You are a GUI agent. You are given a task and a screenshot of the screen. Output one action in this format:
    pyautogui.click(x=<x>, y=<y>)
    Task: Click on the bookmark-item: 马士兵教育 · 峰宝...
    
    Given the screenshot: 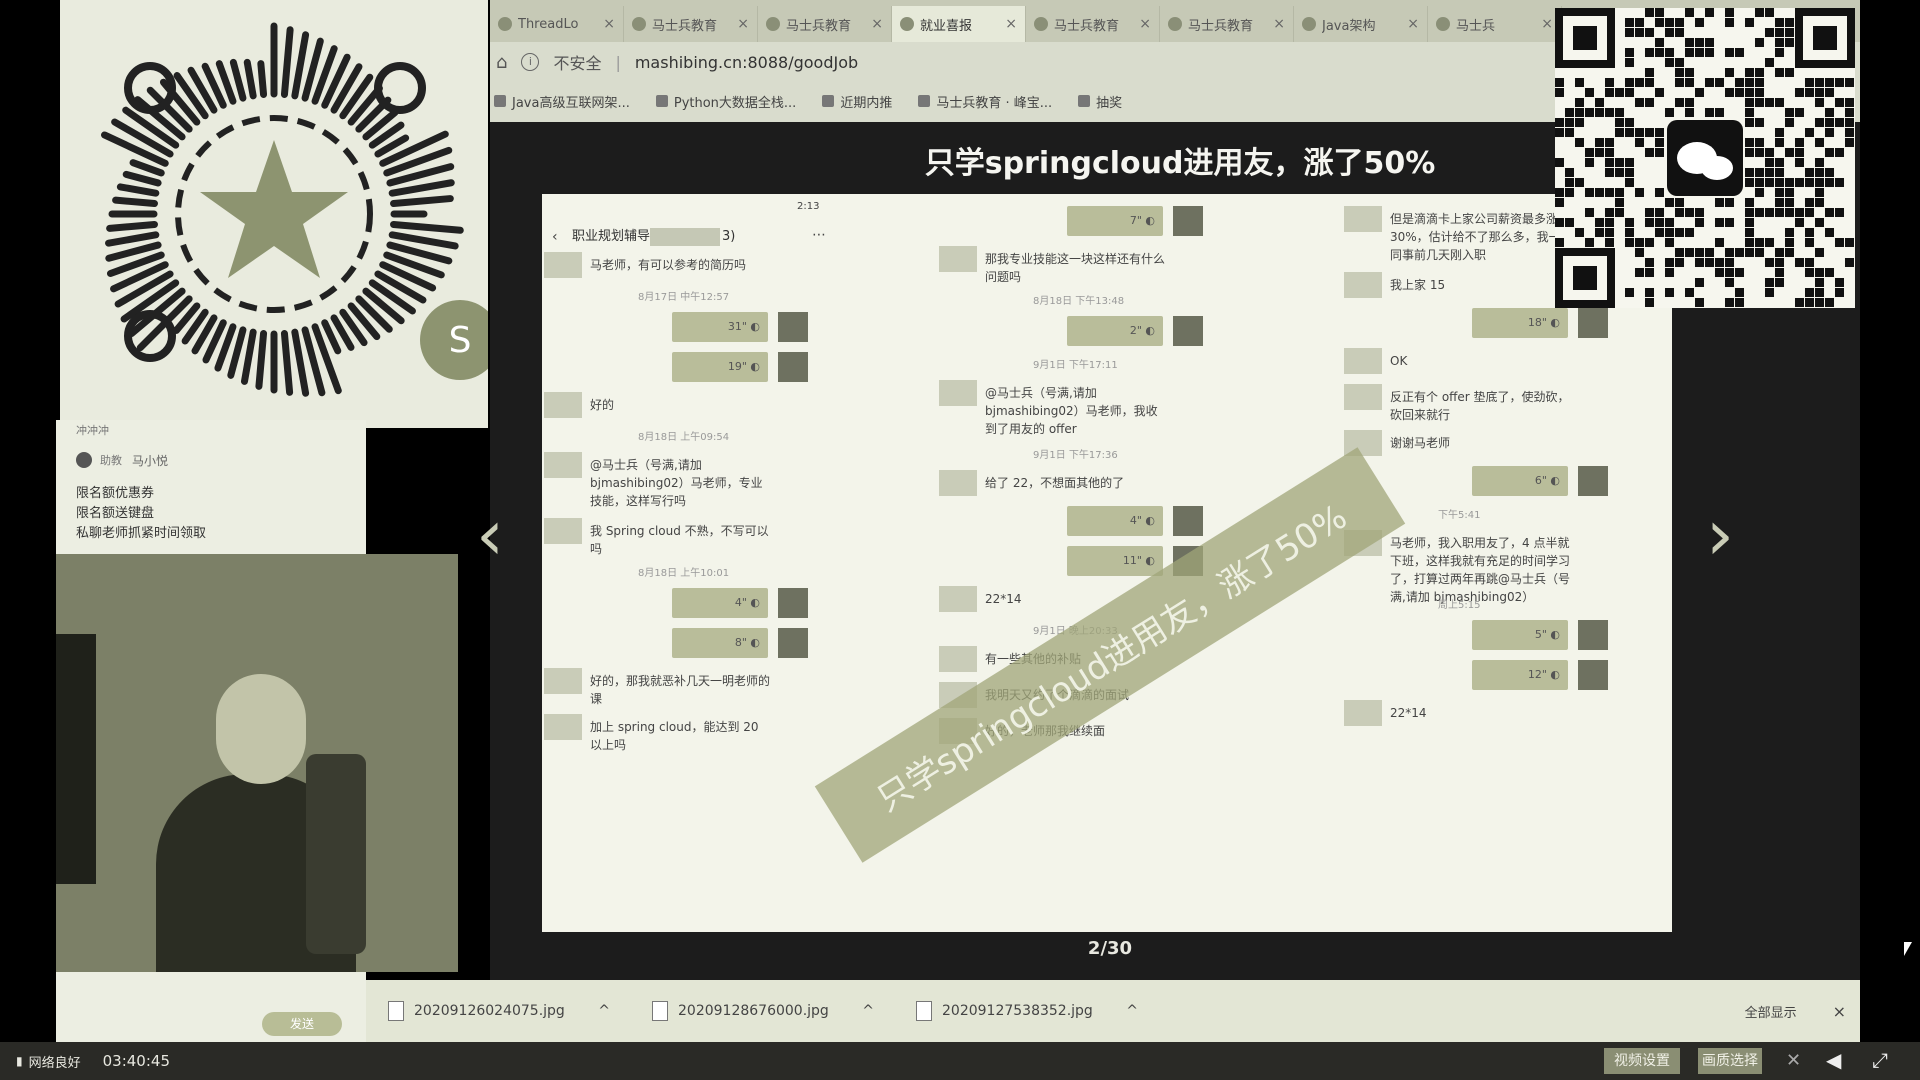 What is the action you would take?
    pyautogui.click(x=985, y=101)
    